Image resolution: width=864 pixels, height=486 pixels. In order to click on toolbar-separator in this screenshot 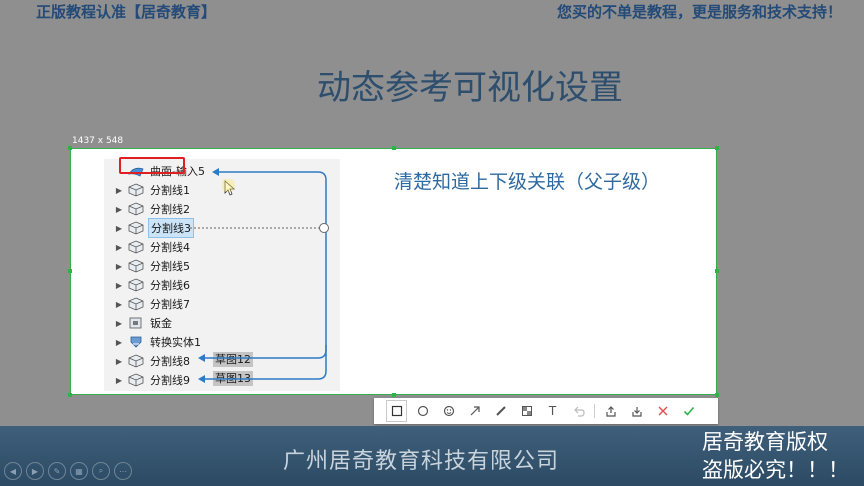, I will do `click(594, 411)`.